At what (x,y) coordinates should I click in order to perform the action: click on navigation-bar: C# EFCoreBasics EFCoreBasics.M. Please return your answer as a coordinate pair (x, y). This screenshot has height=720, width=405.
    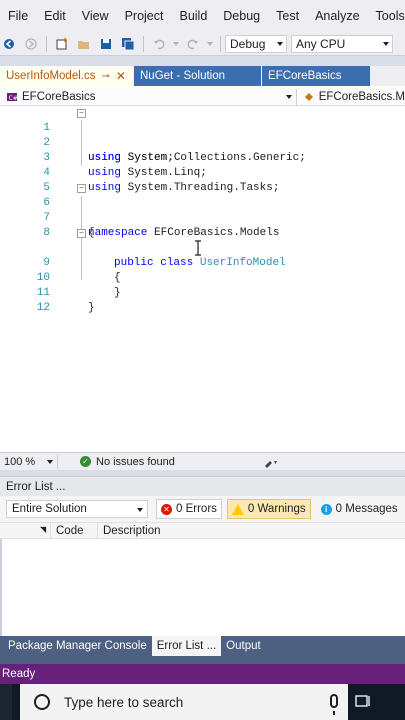
    Looking at the image, I should click on (202, 97).